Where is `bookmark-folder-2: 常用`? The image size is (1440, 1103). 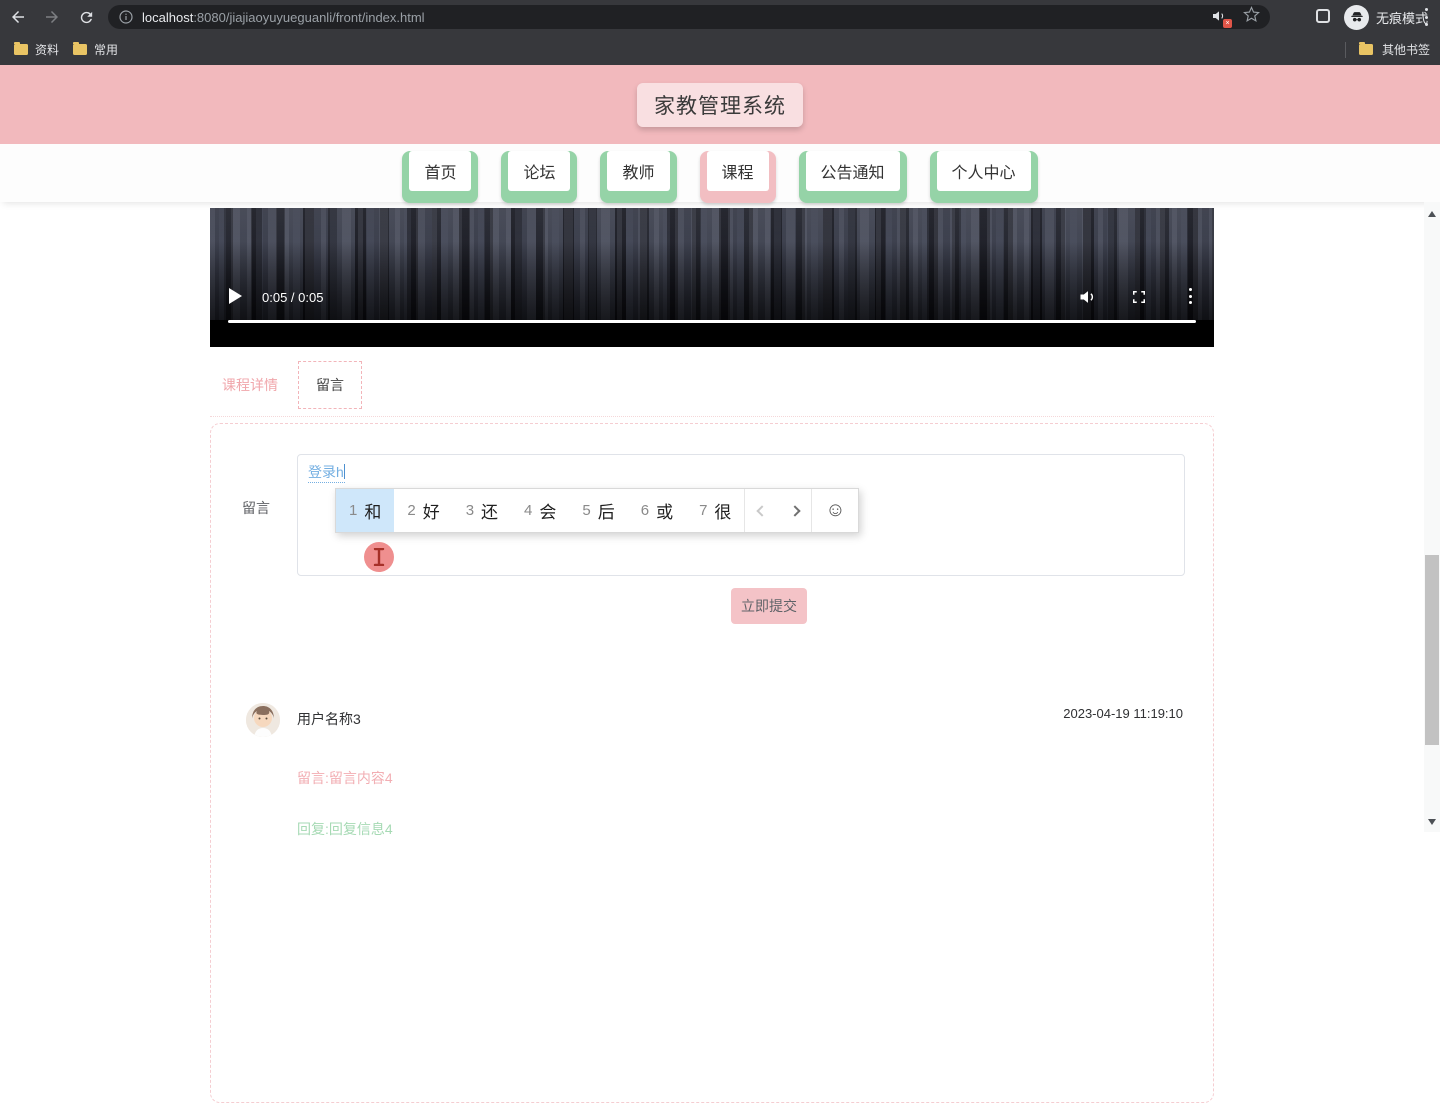 bookmark-folder-2: 常用 is located at coordinates (95, 49).